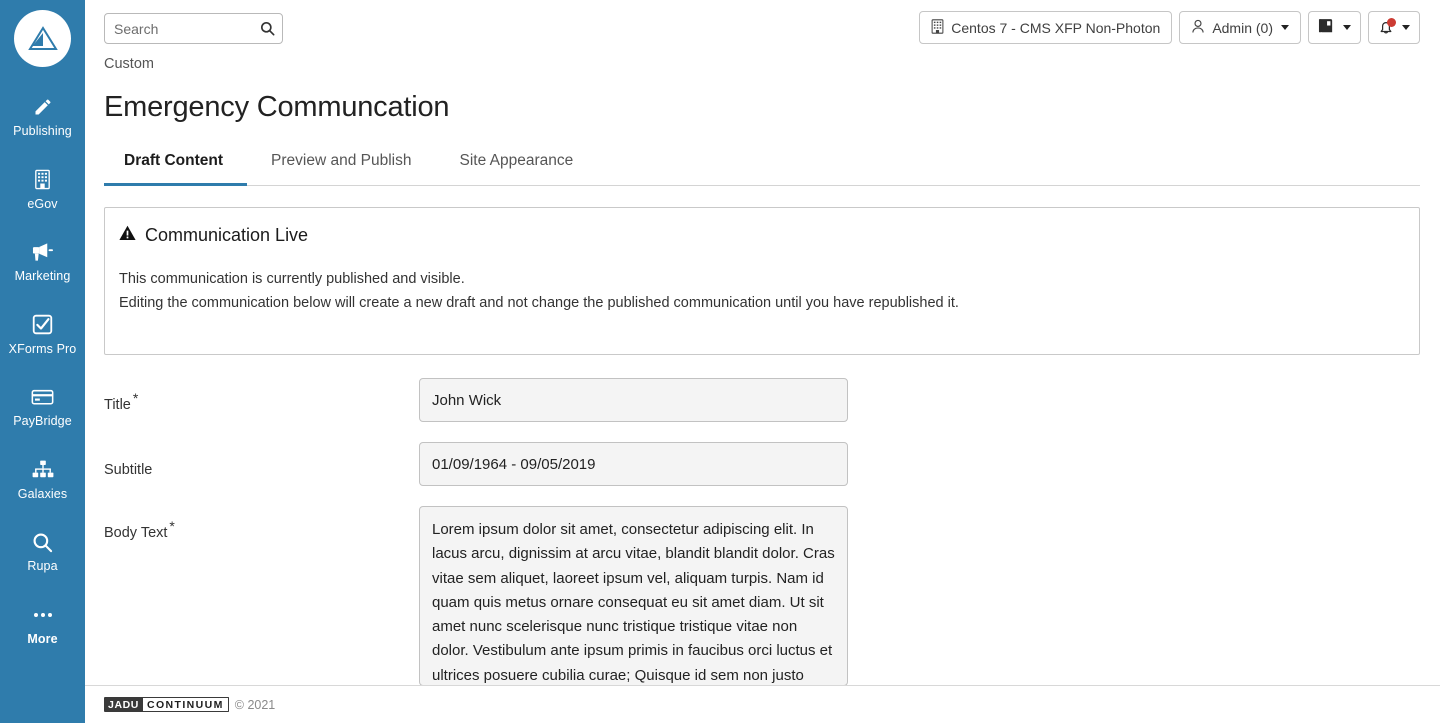 Image resolution: width=1440 pixels, height=723 pixels. I want to click on breadcrumb: Custom, so click(762, 64).